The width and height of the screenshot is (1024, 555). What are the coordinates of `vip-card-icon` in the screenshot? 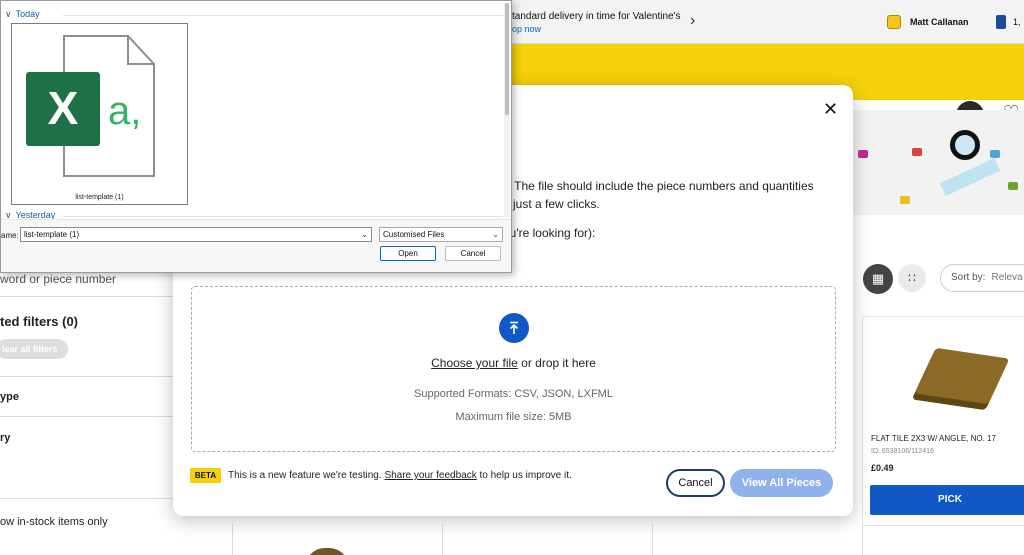 It's located at (1001, 22).